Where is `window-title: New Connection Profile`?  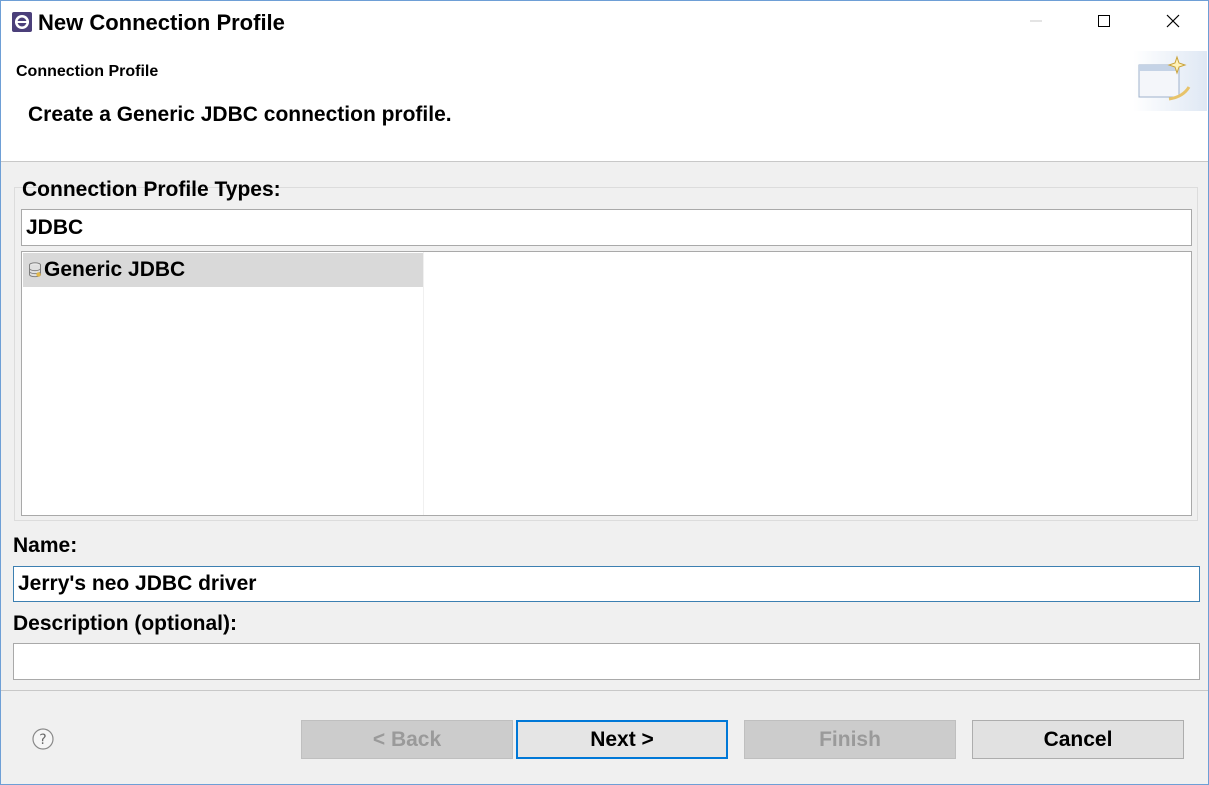
window-title: New Connection Profile is located at coordinates (161, 22).